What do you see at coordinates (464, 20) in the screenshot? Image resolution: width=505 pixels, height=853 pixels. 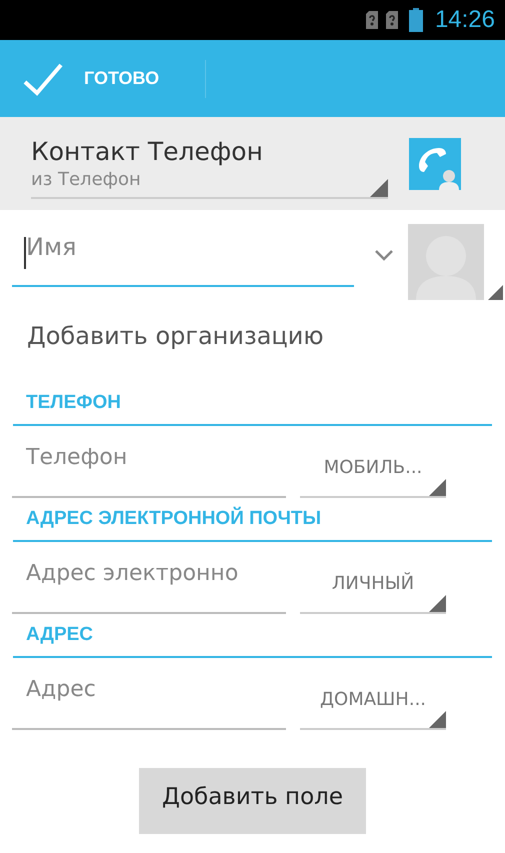 I see `clock: 14:26` at bounding box center [464, 20].